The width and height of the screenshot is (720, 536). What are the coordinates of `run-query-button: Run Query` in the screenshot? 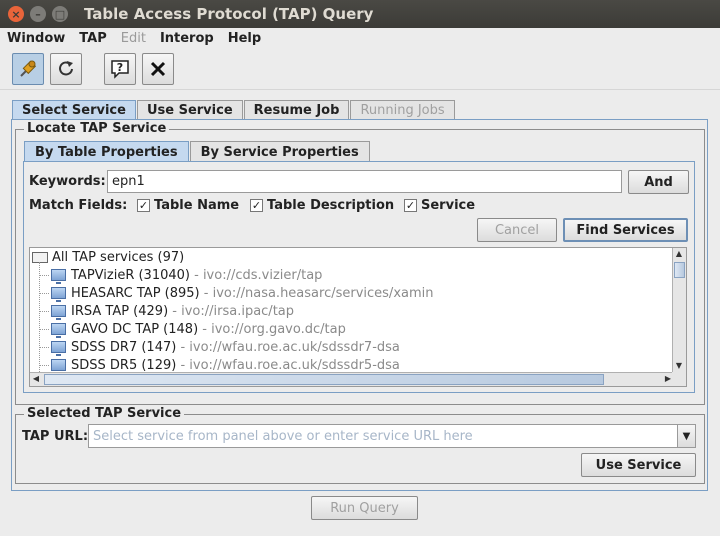 It's located at (364, 508).